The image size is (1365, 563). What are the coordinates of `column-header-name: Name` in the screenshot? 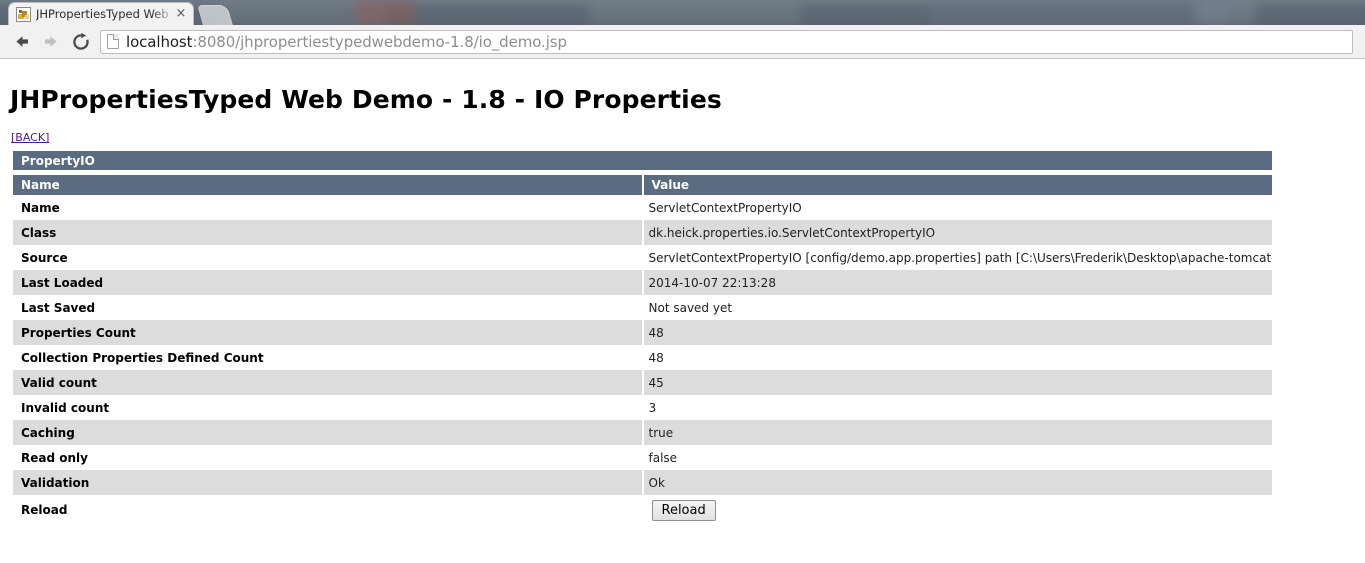 It's located at (327, 185).